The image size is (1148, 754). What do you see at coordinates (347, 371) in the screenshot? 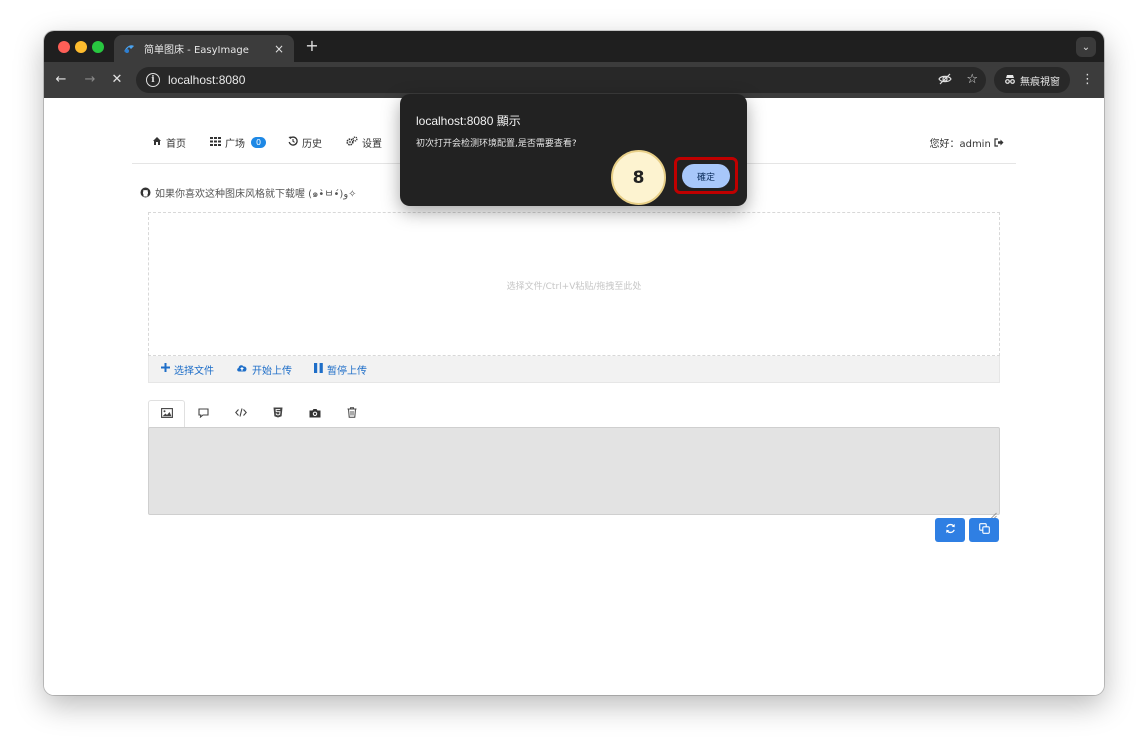
I see `pause-upload-label: 暂停上传` at bounding box center [347, 371].